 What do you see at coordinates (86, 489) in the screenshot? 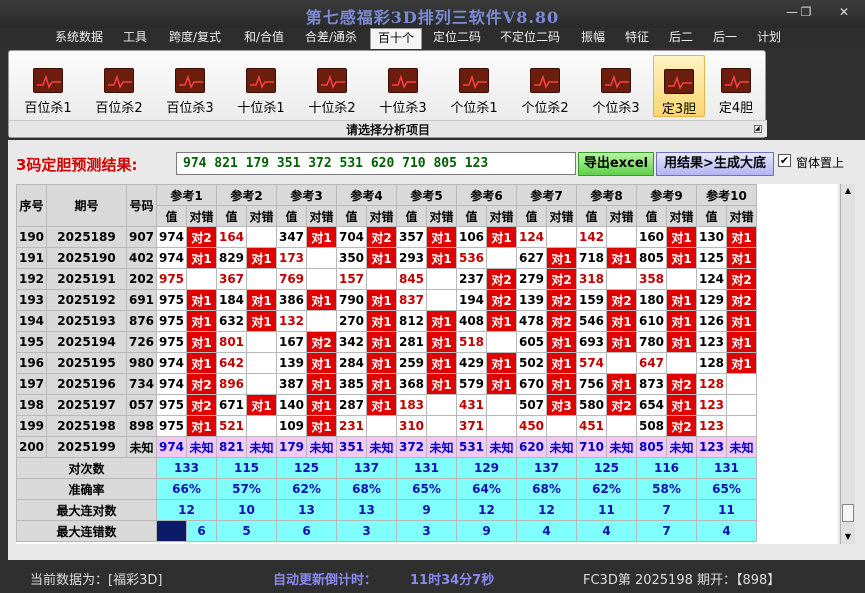
I see `stats-label: 准确率` at bounding box center [86, 489].